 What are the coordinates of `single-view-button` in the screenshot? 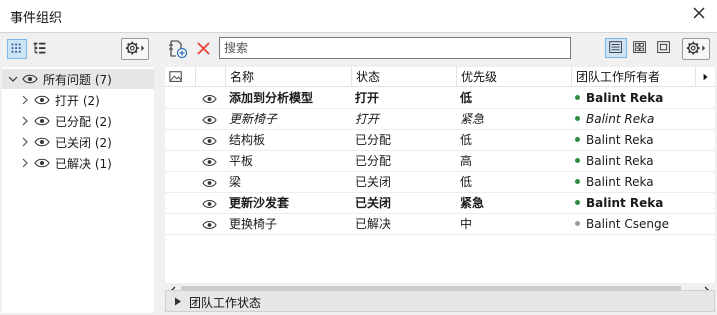 It's located at (664, 48).